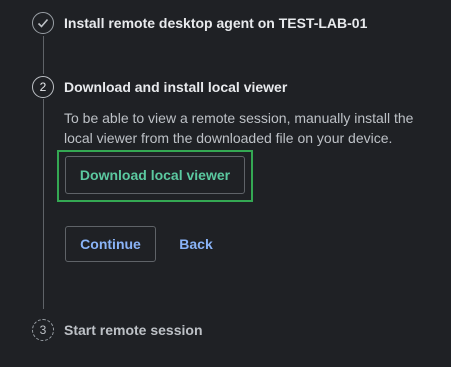  What do you see at coordinates (43, 330) in the screenshot?
I see `step-number-badge: 3` at bounding box center [43, 330].